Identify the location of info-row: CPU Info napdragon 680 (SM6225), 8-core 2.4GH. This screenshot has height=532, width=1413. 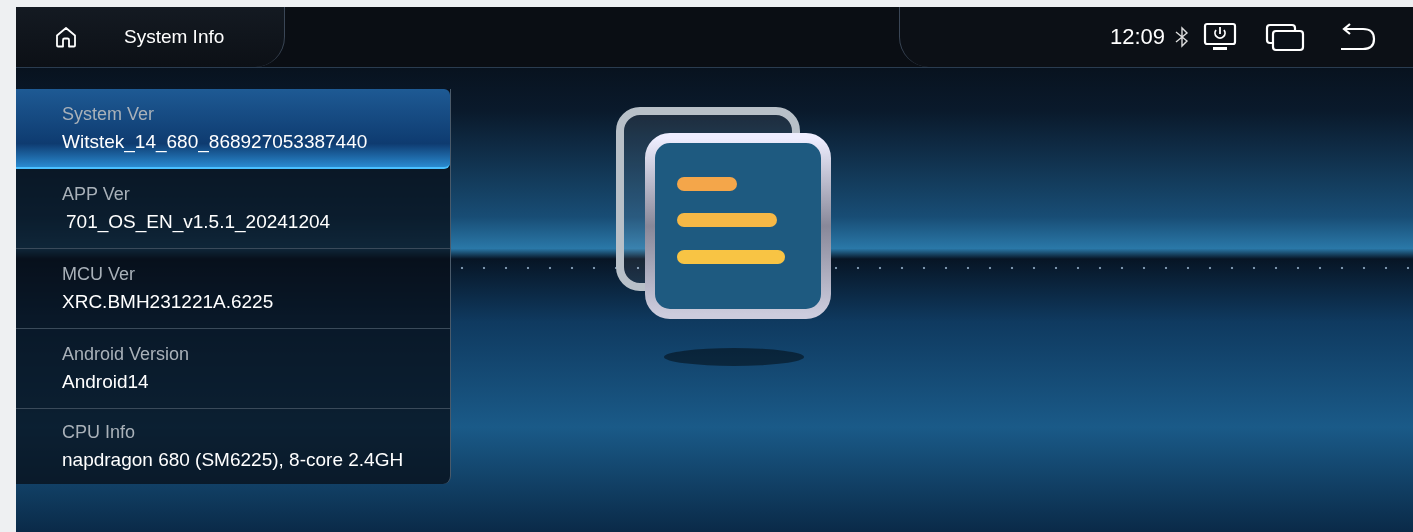
(233, 446).